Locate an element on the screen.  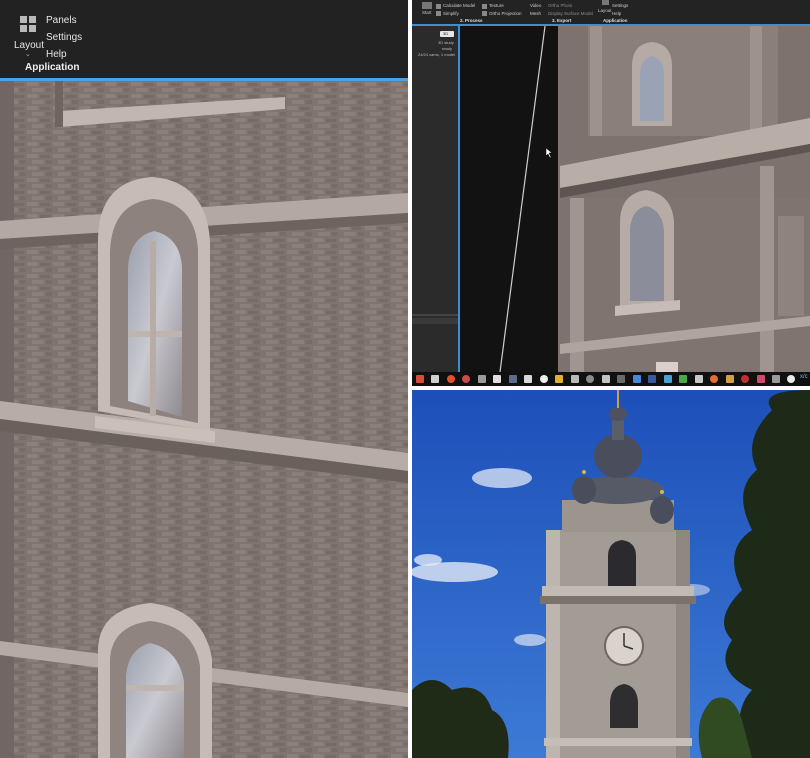
mouse-cursor-icon is located at coordinates (549, 153).